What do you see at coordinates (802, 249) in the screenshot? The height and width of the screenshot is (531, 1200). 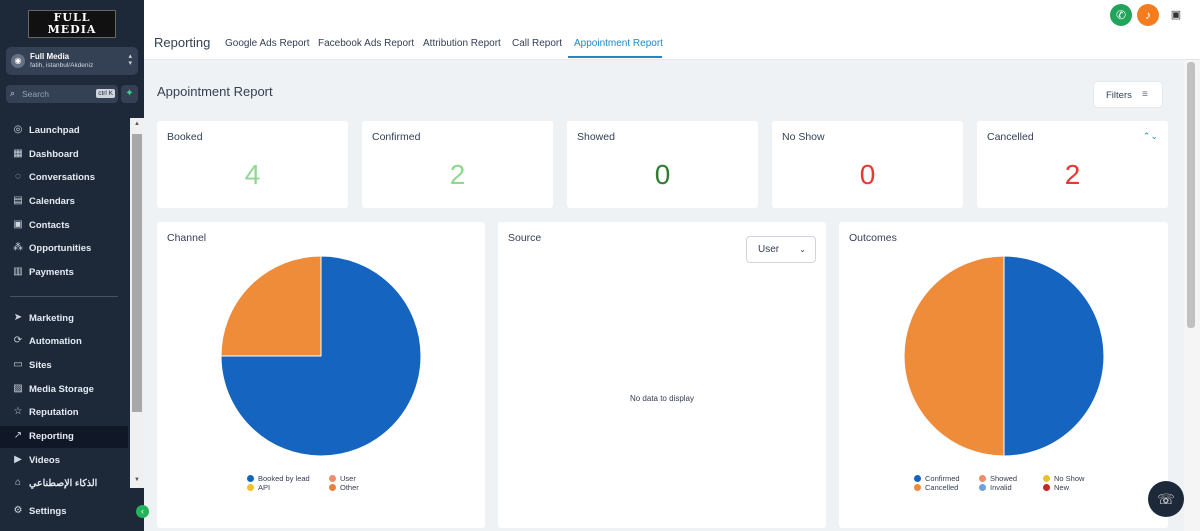 I see `chevron-down-icon: ⌄` at bounding box center [802, 249].